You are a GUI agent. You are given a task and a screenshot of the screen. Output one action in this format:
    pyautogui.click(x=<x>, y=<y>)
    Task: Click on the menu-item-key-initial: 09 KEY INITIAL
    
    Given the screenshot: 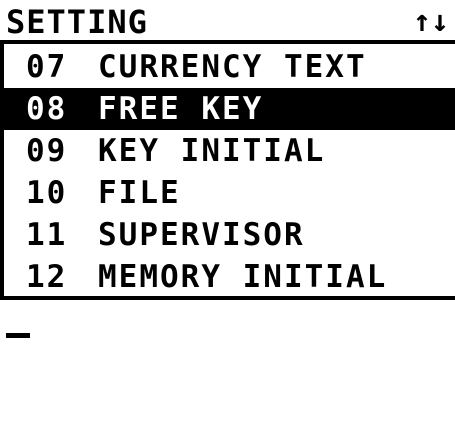 What is the action you would take?
    pyautogui.click(x=229, y=151)
    